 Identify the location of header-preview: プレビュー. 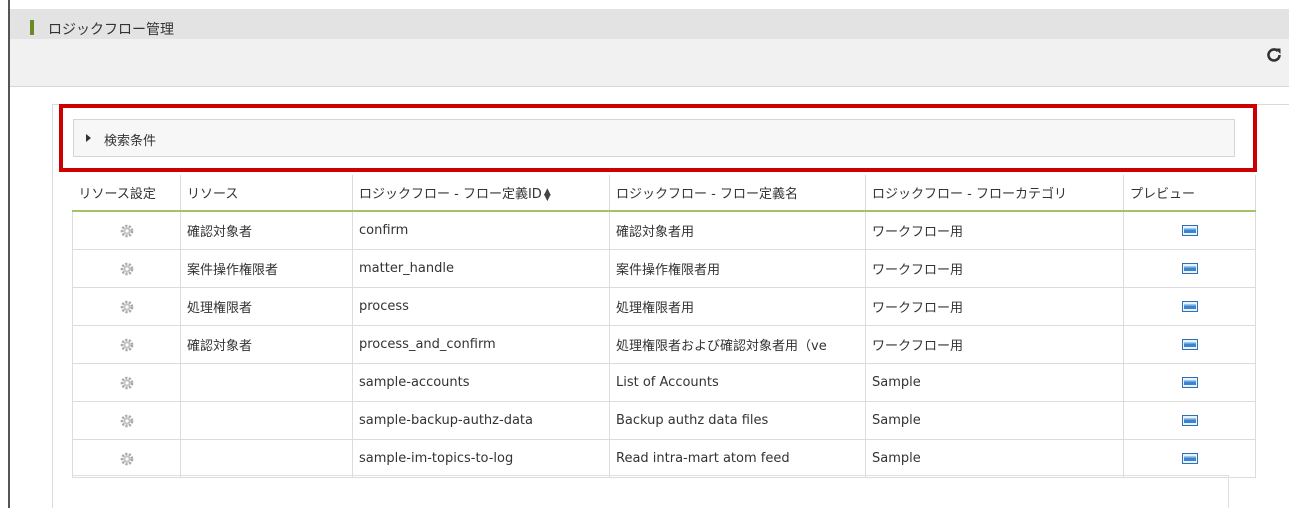
(1189, 193).